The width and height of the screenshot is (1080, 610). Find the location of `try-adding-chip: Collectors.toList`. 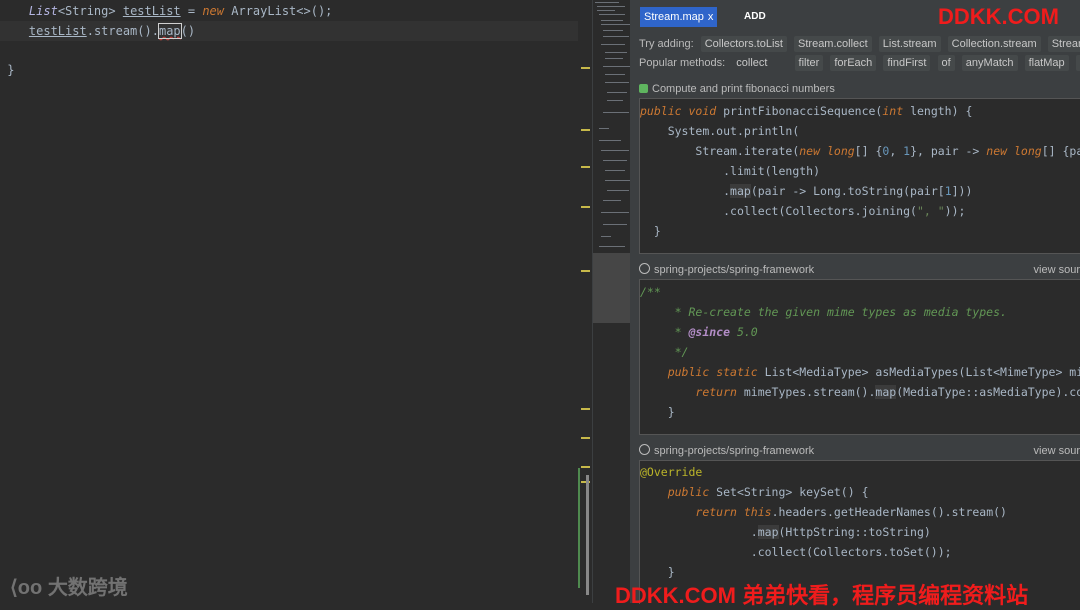

try-adding-chip: Collectors.toList is located at coordinates (743, 44).